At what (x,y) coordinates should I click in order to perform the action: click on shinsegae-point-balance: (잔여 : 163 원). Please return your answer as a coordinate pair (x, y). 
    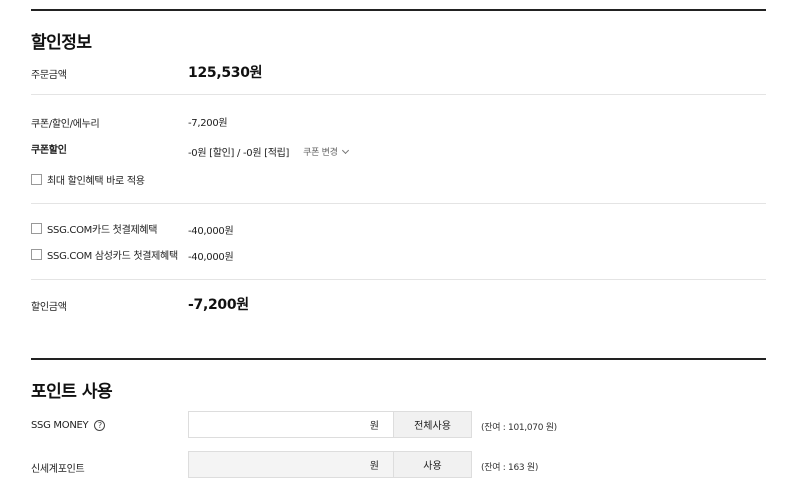
    Looking at the image, I should click on (510, 468).